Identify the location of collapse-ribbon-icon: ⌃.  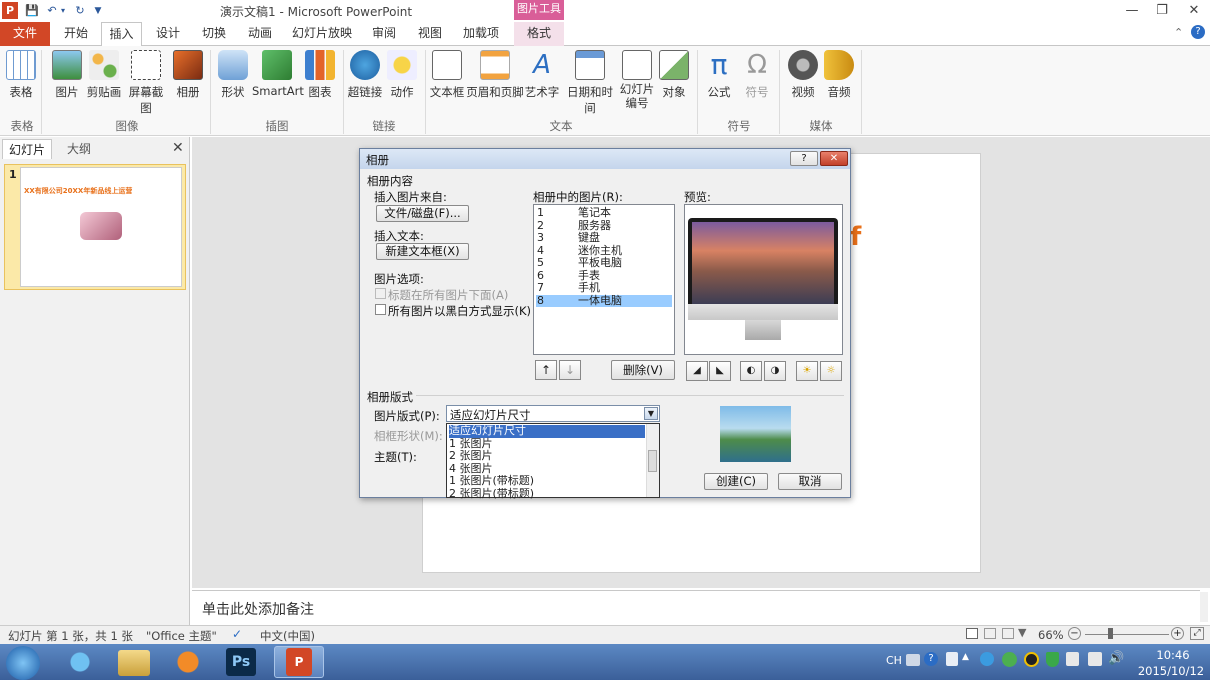
(1178, 32).